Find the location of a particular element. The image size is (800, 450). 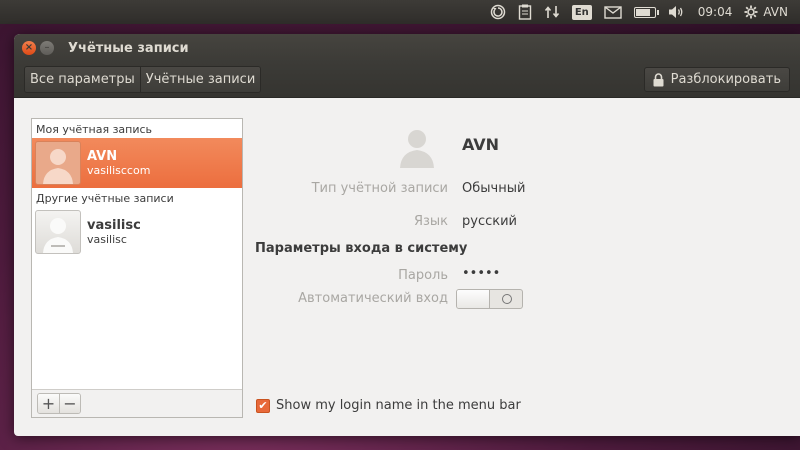

unlock-button: Разблокировать is located at coordinates (716, 79).